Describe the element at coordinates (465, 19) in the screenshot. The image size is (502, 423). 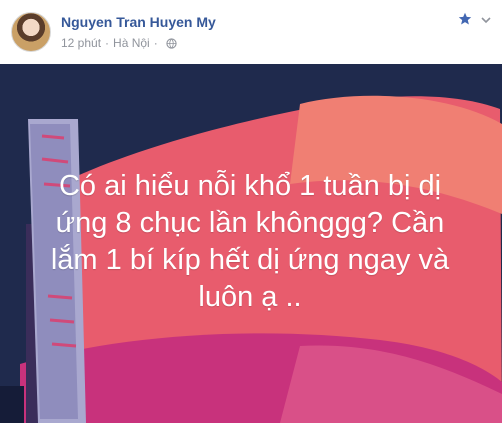
I see `star-icon` at that location.